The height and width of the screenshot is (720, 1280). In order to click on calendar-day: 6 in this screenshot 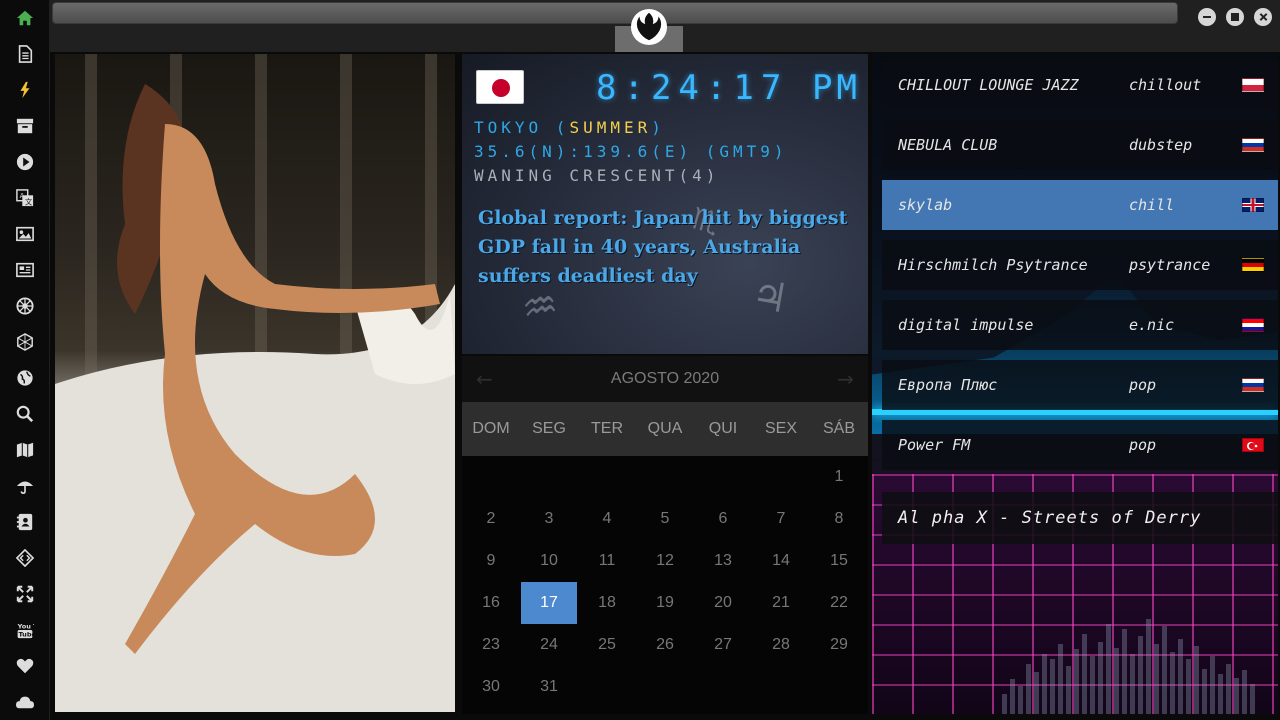, I will do `click(723, 519)`.